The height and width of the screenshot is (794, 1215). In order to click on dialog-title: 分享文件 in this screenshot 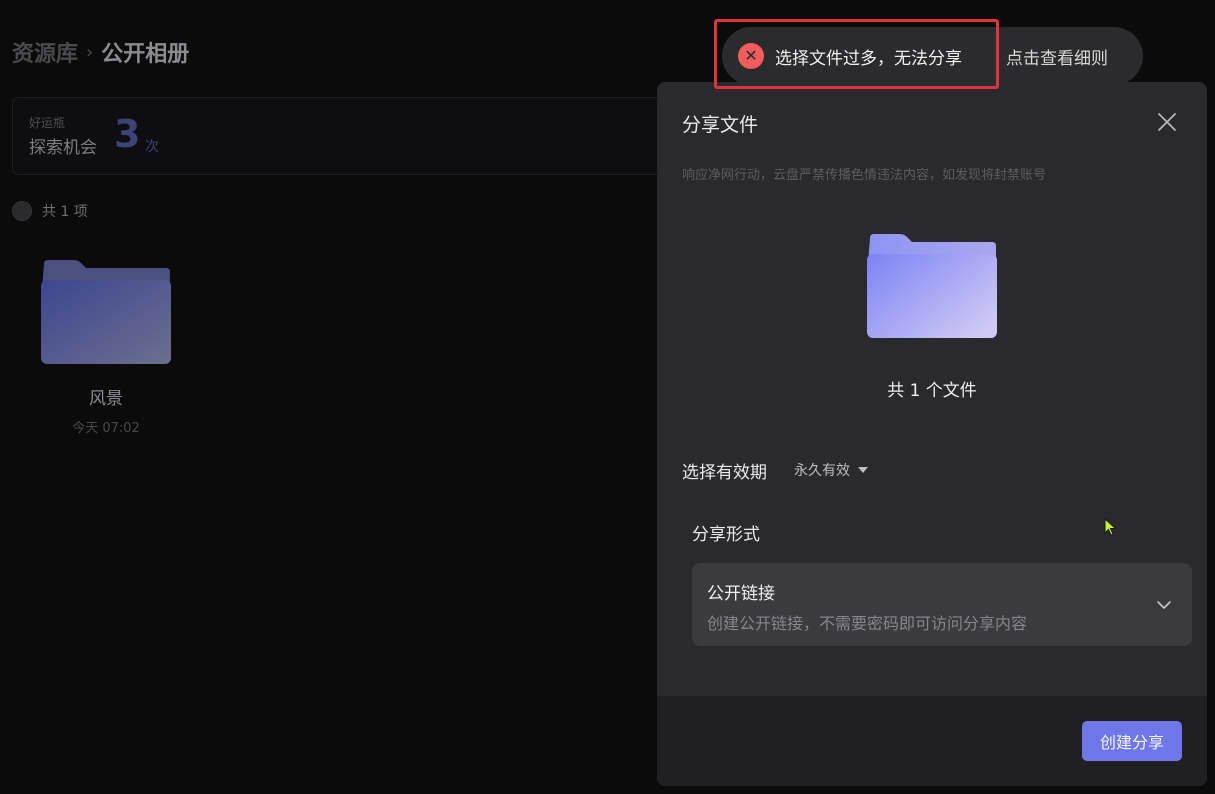, I will do `click(720, 125)`.